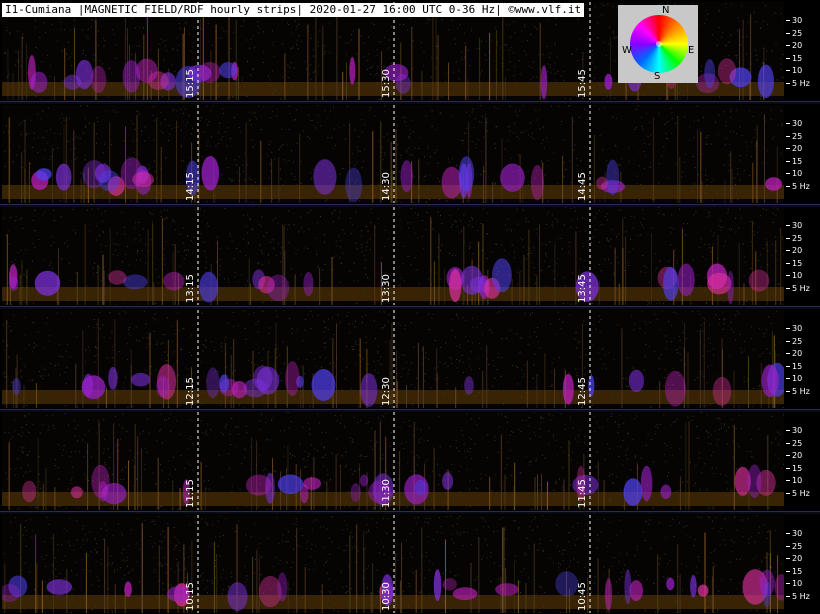  Describe the element at coordinates (582, 596) in the screenshot. I see `time-label: 10:45` at that location.